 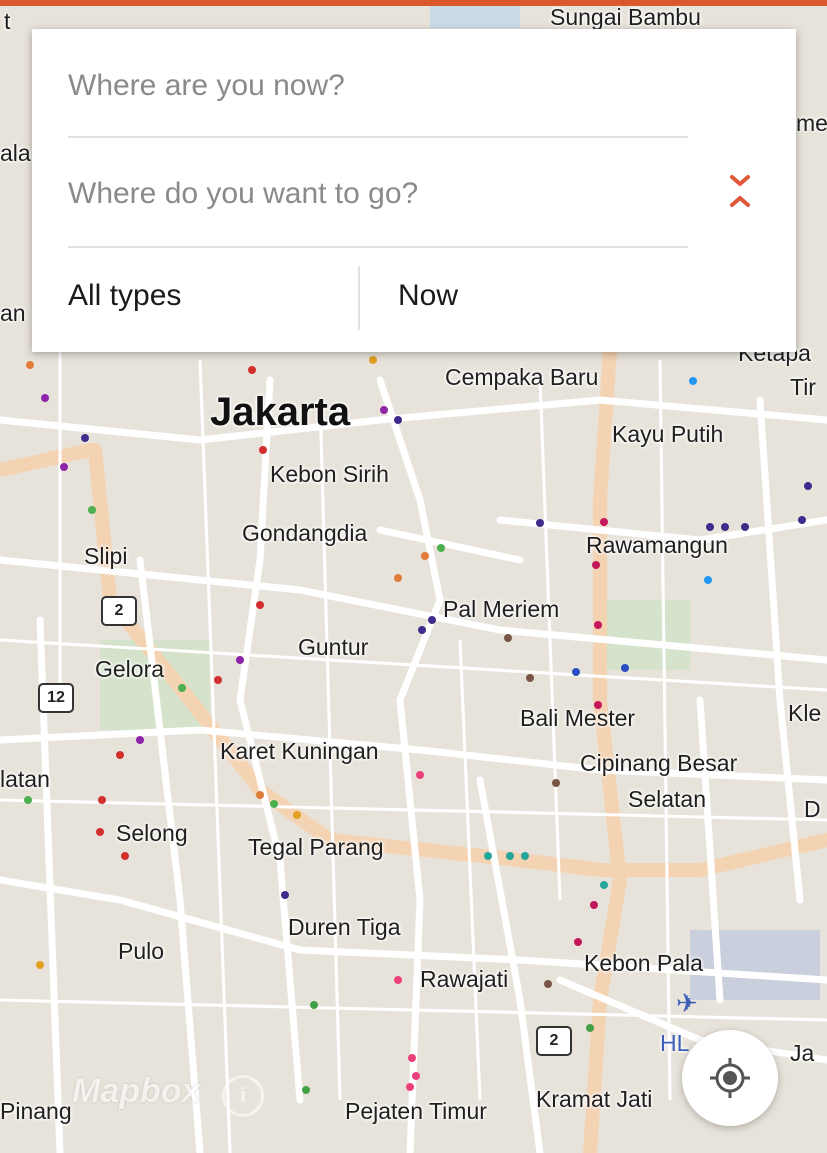 What do you see at coordinates (329, 474) in the screenshot?
I see `map-label: Kebon Sirih` at bounding box center [329, 474].